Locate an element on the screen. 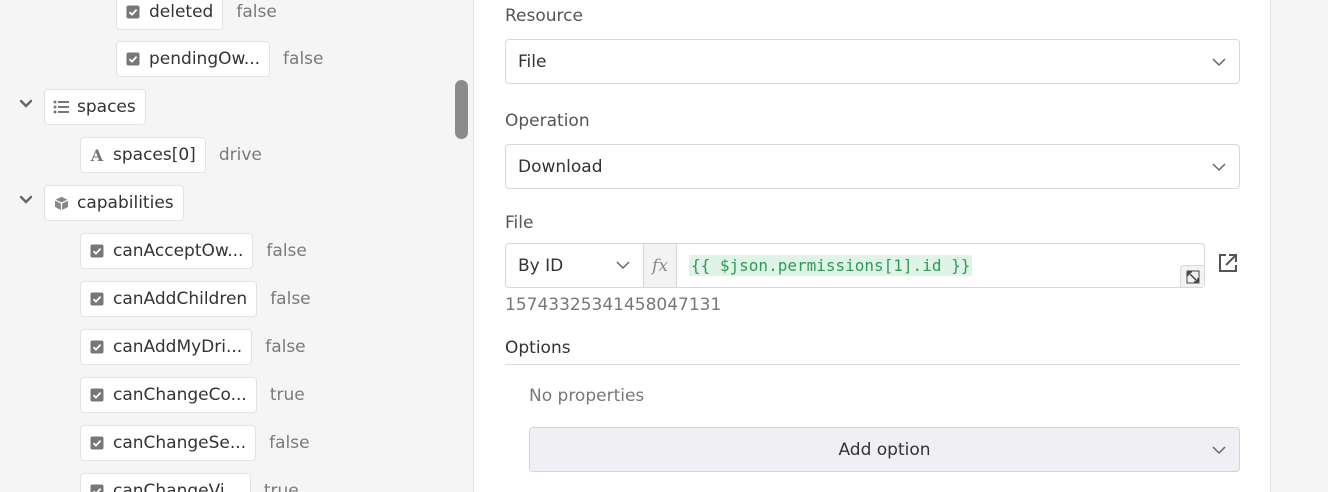 This screenshot has width=1328, height=492. add-option-button: Add option is located at coordinates (884, 449).